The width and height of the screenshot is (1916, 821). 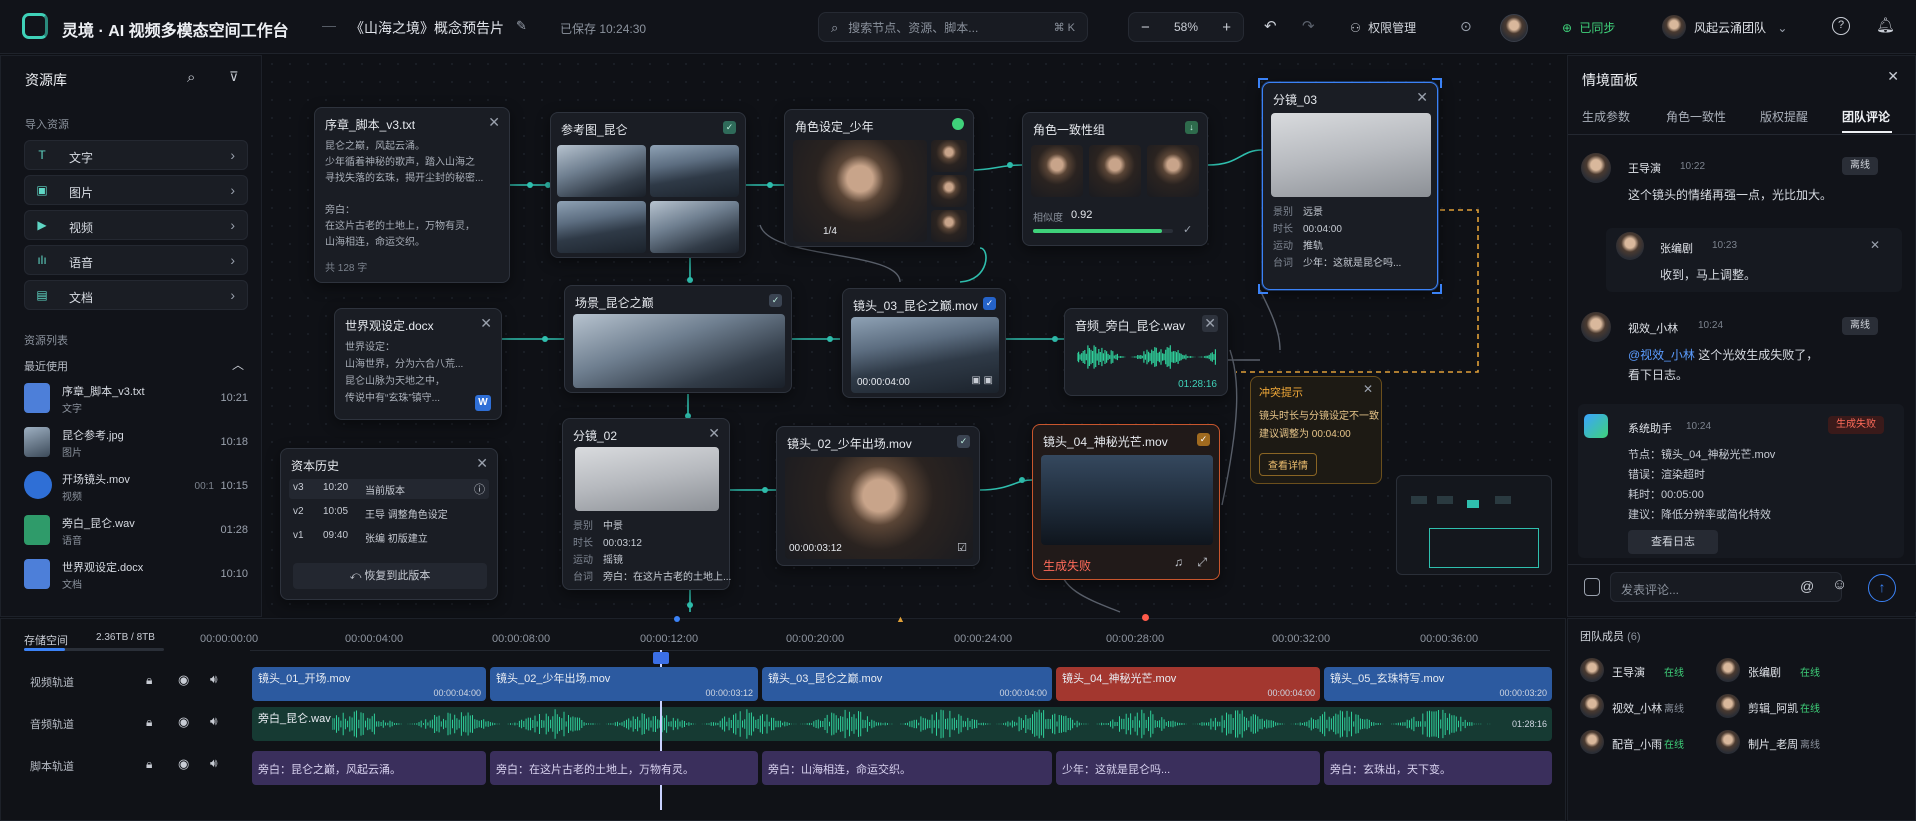 What do you see at coordinates (1263, 289) in the screenshot?
I see `selection-handle-bl` at bounding box center [1263, 289].